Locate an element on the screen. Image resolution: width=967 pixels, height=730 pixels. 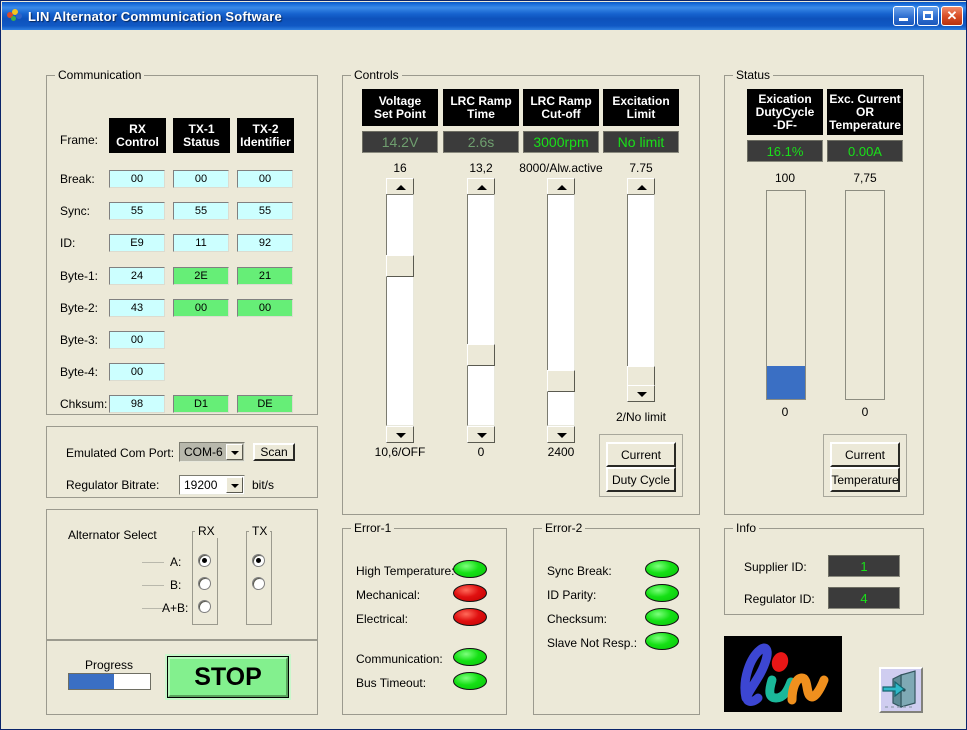
controls-mode-current-button: Current is located at coordinates (641, 454).